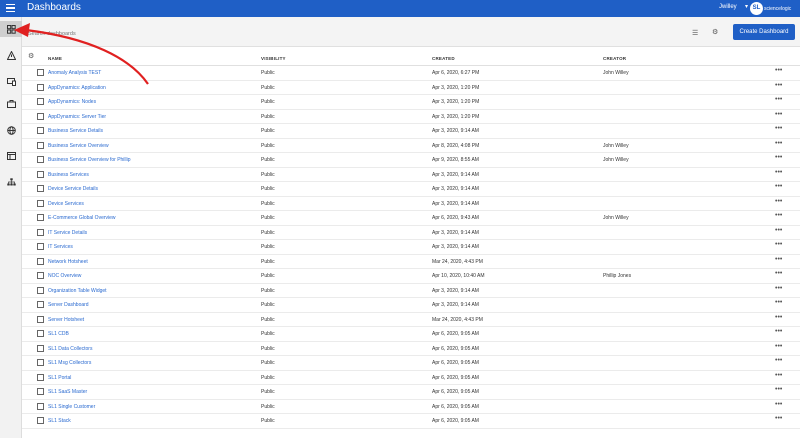 The height and width of the screenshot is (438, 800). I want to click on dashboard-name-link: NOC Overview, so click(64, 276).